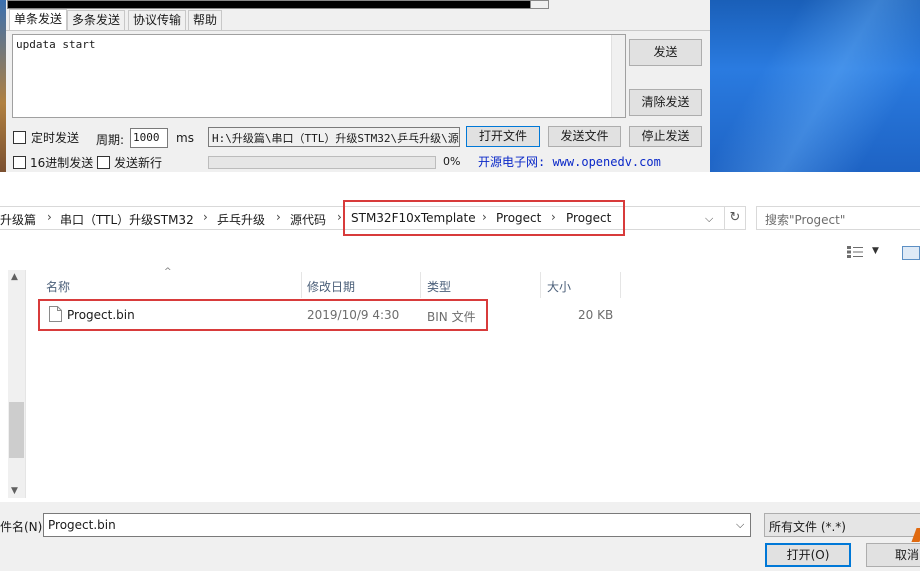 This screenshot has width=920, height=571. What do you see at coordinates (665, 52) in the screenshot?
I see `send-button: 发送` at bounding box center [665, 52].